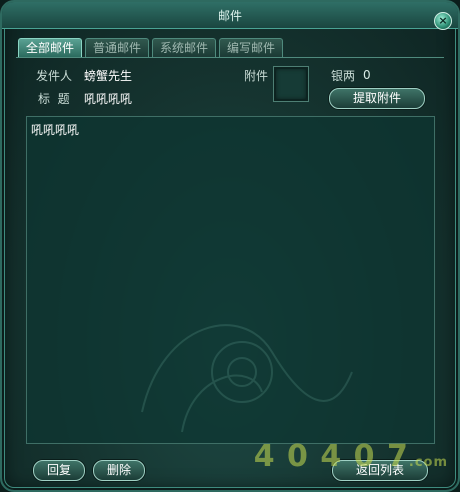 The width and height of the screenshot is (460, 492). I want to click on tab-normal-mail: 普通邮件, so click(117, 47).